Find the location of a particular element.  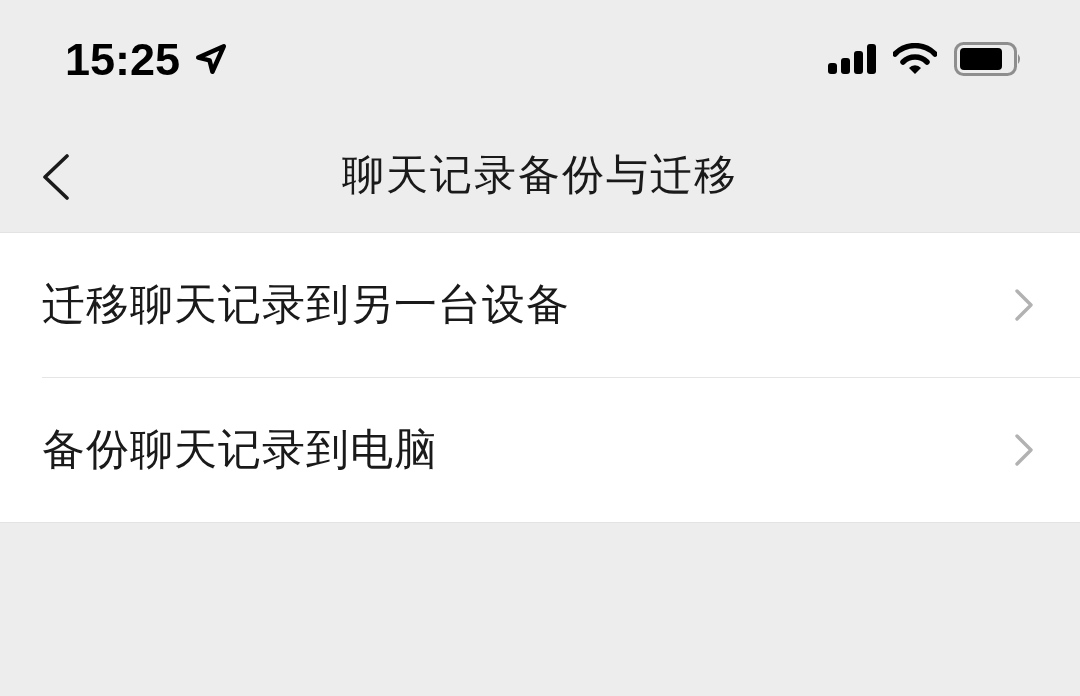

page-title: 聊天记录备份与迁移 is located at coordinates (540, 175).